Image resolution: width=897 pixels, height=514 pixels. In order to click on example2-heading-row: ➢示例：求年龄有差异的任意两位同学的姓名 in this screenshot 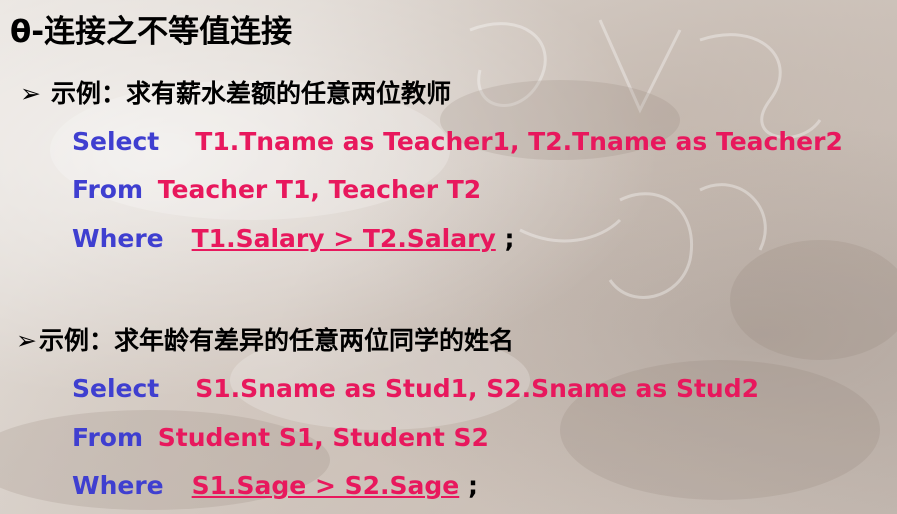, I will do `click(265, 341)`.